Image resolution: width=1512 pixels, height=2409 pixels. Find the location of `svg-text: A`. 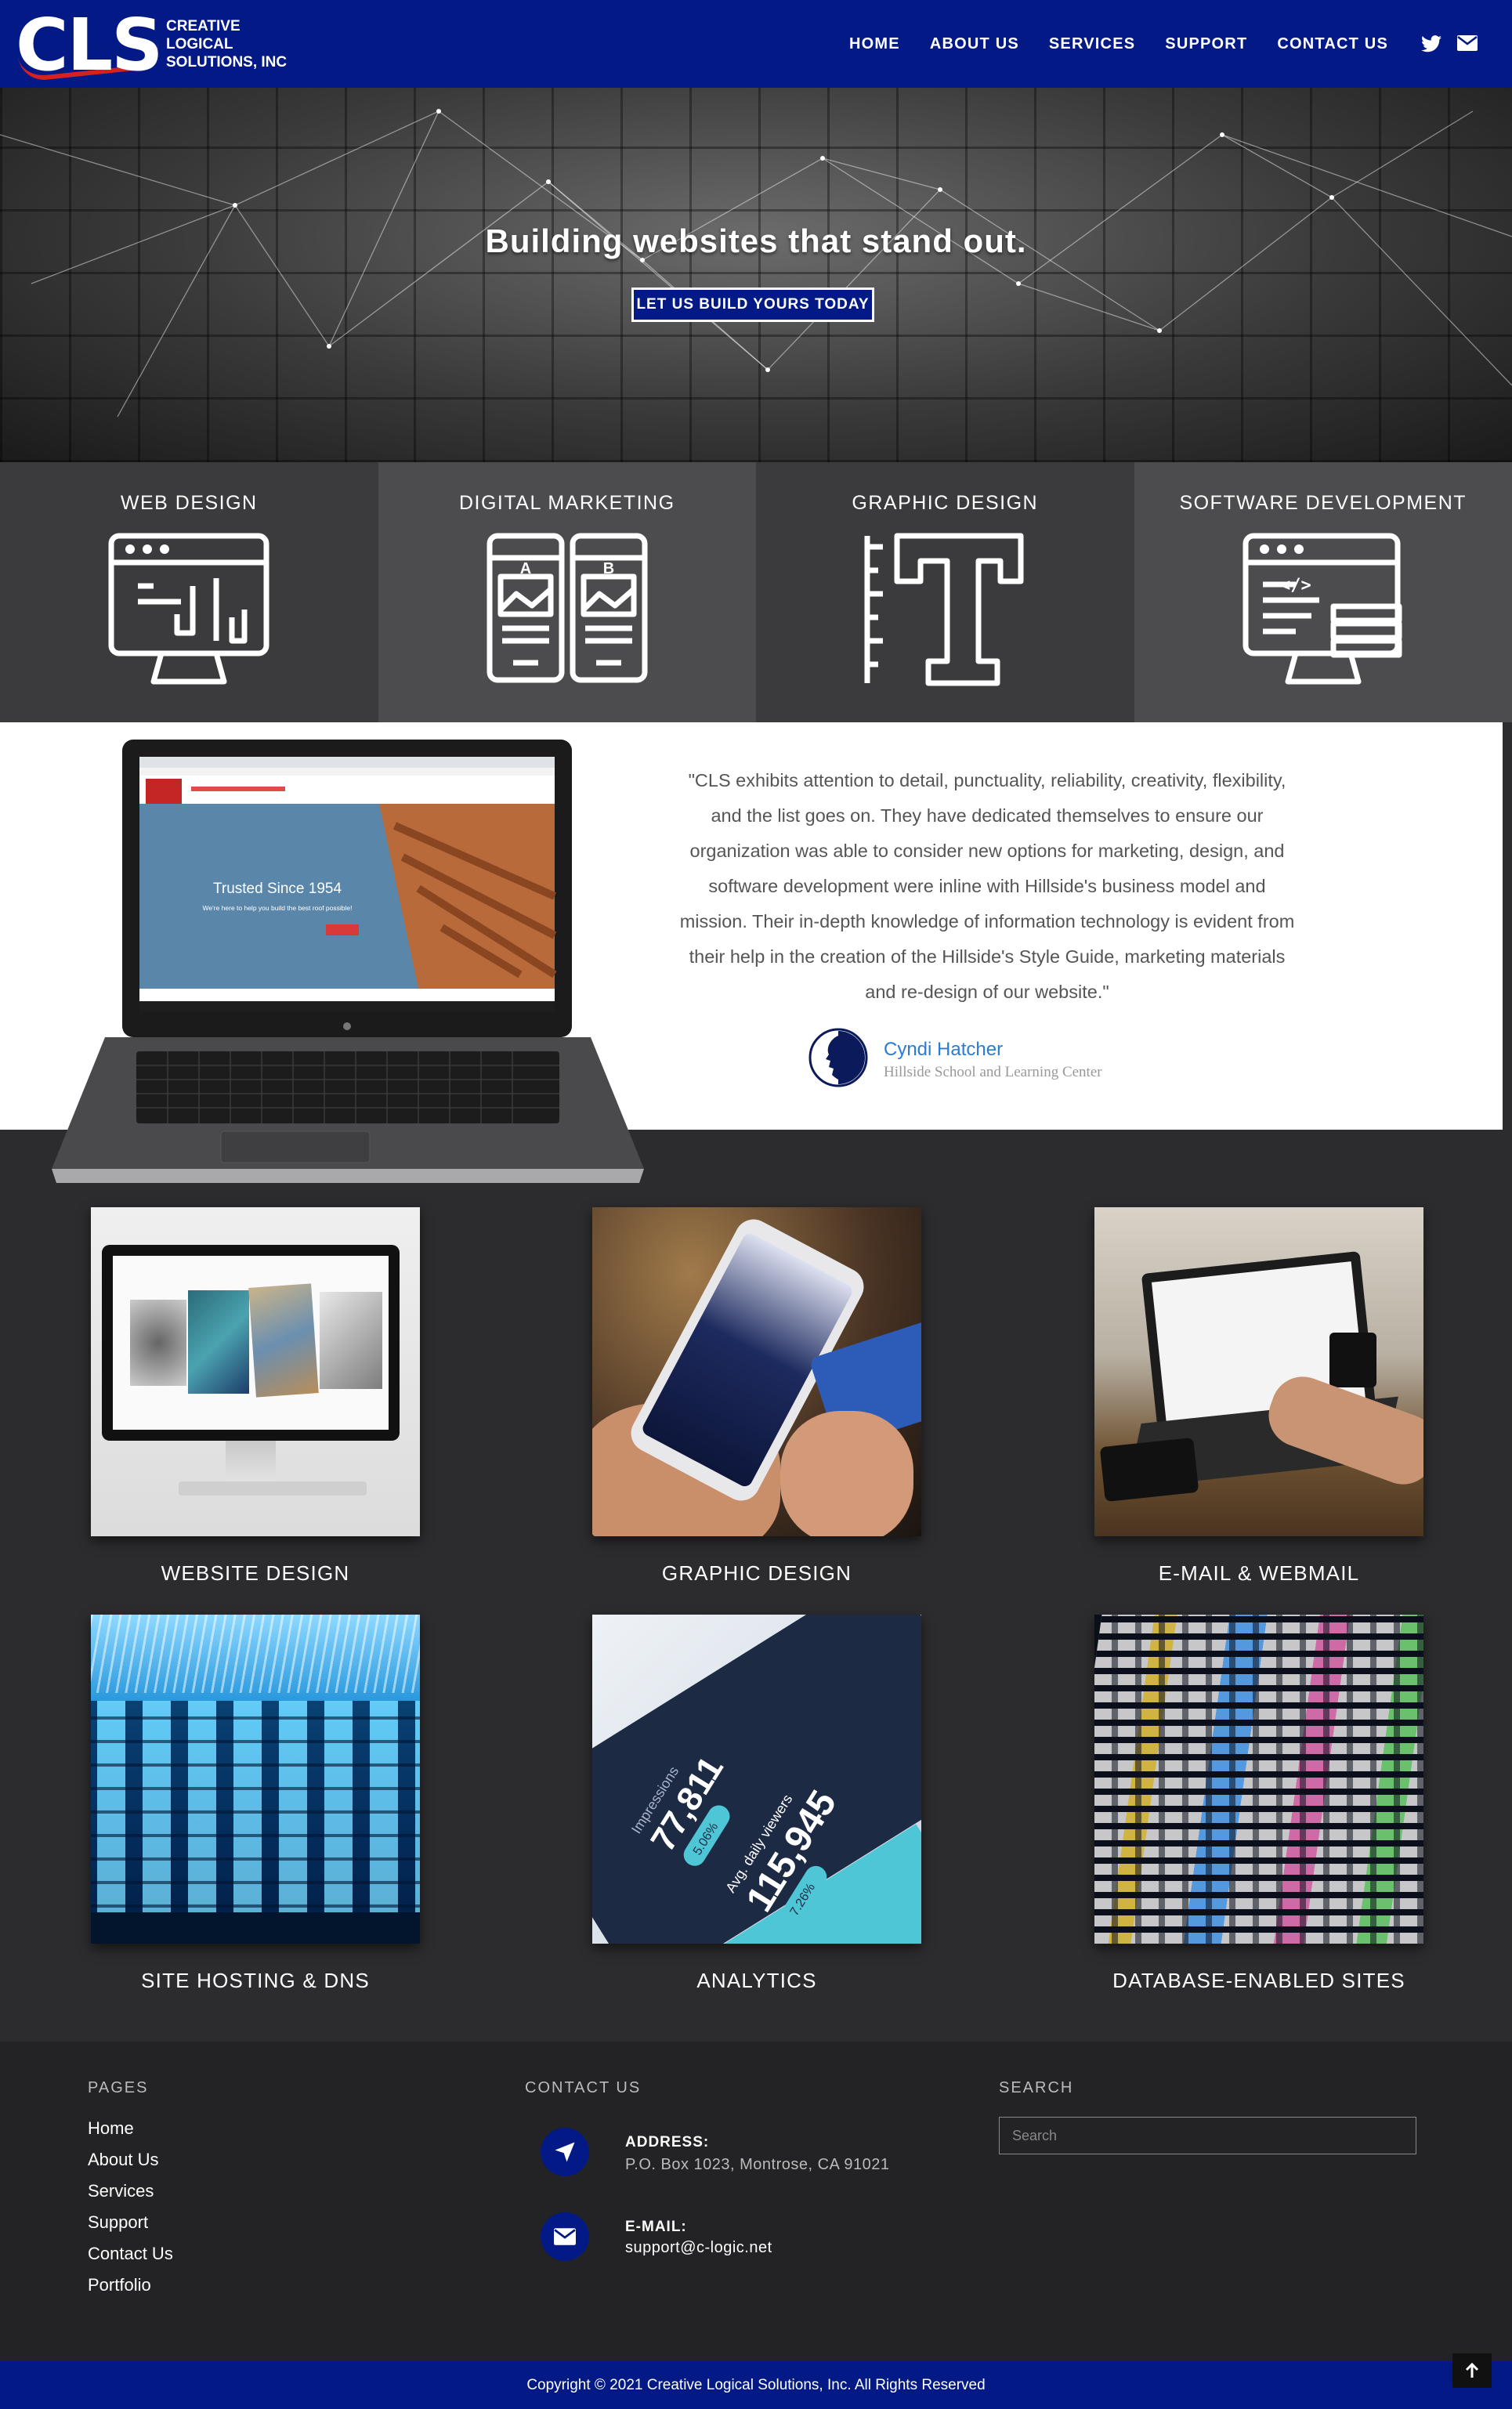

svg-text: A is located at coordinates (524, 569).